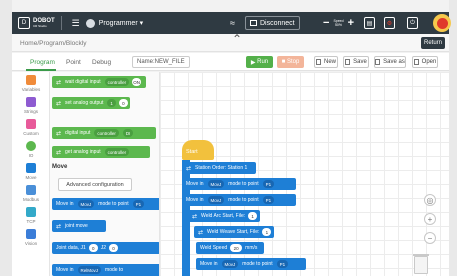  I want to click on chevron-up-icon: ⌃, so click(237, 39).